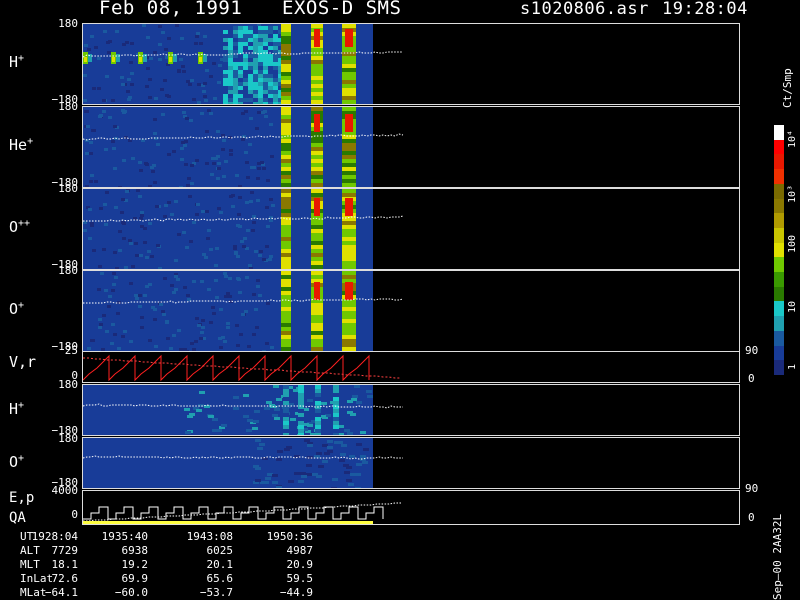 The width and height of the screenshot is (800, 600). What do you see at coordinates (124, 536) in the screenshot?
I see `ephem-cell: 1935:40` at bounding box center [124, 536].